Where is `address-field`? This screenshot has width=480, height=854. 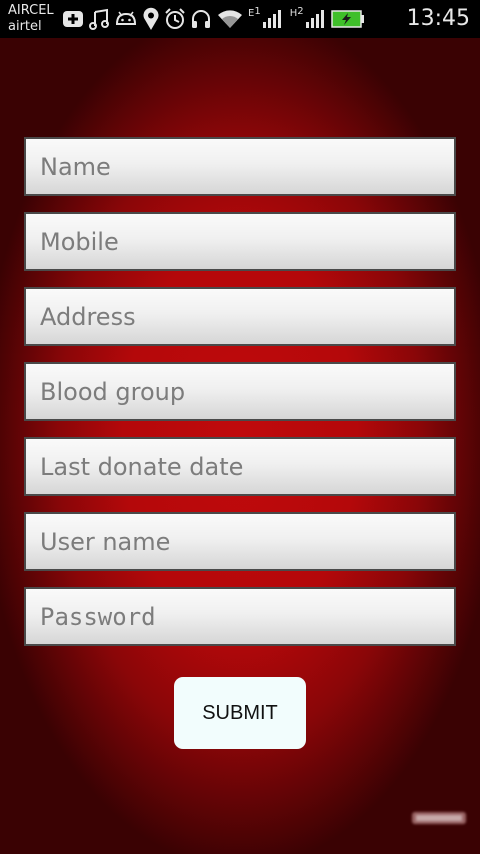
address-field is located at coordinates (240, 316).